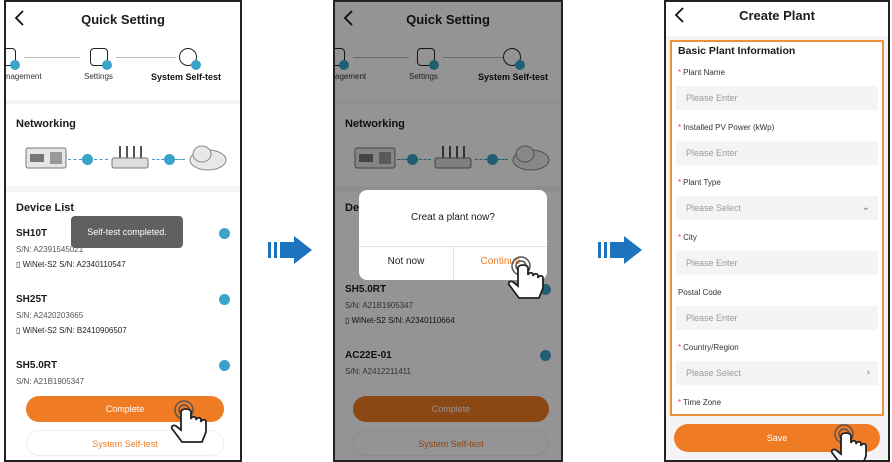 This screenshot has height=462, width=892. Describe the element at coordinates (208, 158) in the screenshot. I see `cloud-icon` at that location.